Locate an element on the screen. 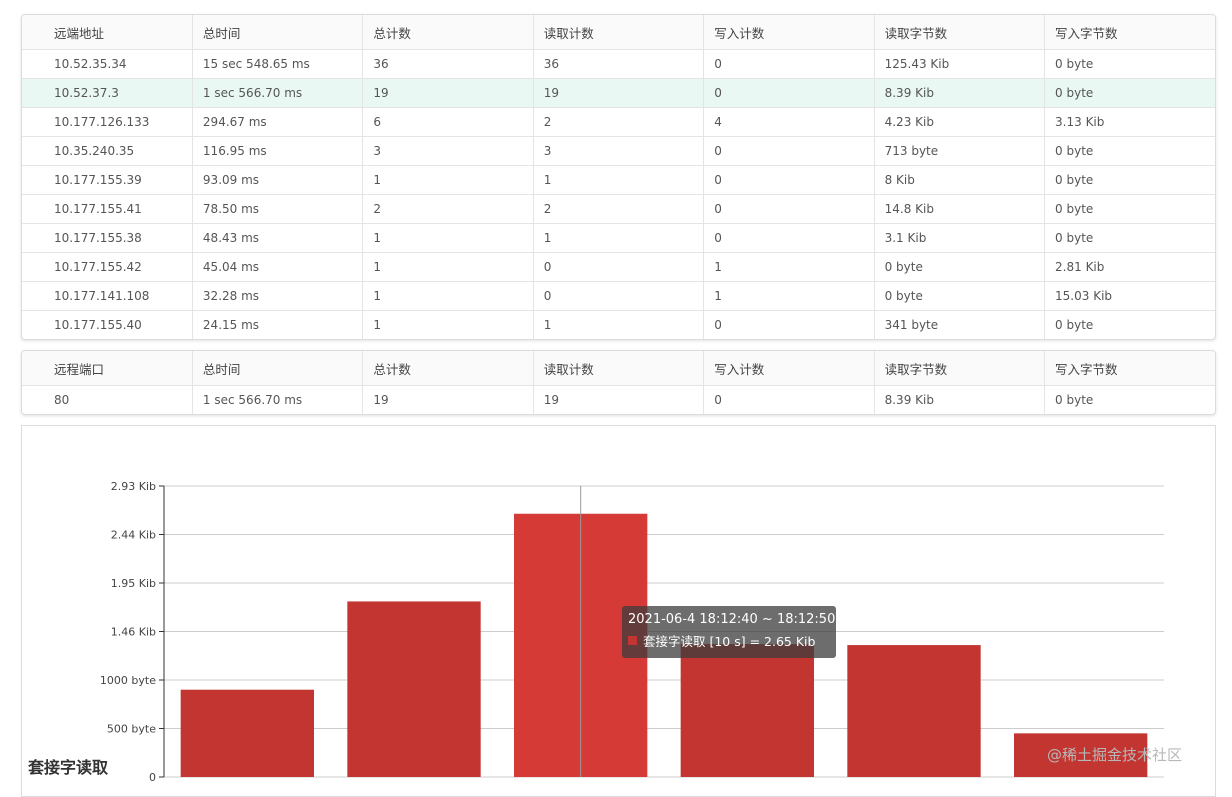 Image resolution: width=1232 pixels, height=797 pixels. table-cell: 6 is located at coordinates (448, 122).